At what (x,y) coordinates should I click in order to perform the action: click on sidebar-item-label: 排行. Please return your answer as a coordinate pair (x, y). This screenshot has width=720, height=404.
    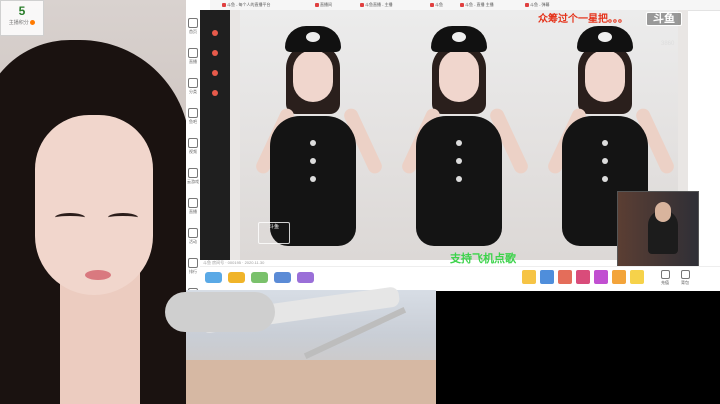
    Looking at the image, I should click on (193, 271).